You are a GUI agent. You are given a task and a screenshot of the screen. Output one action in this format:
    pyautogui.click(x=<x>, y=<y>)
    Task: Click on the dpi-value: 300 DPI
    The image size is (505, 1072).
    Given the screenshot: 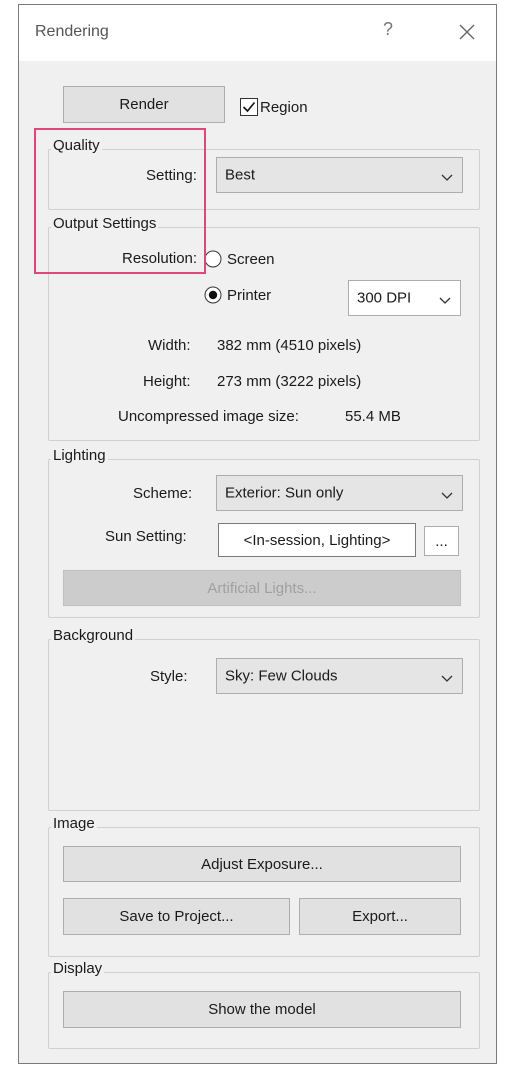 What is the action you would take?
    pyautogui.click(x=384, y=298)
    